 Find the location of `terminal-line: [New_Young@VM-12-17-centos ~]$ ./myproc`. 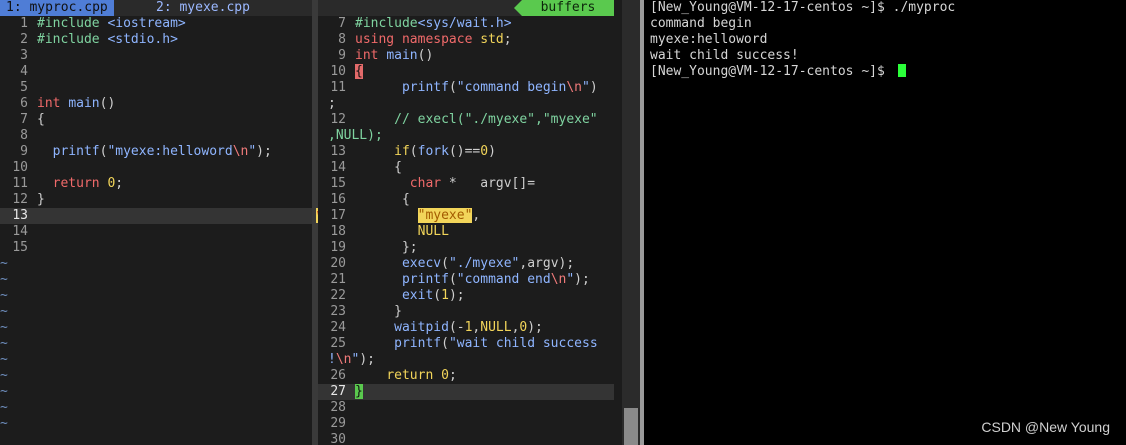

terminal-line: [New_Young@VM-12-17-centos ~]$ ./myproc is located at coordinates (803, 7).